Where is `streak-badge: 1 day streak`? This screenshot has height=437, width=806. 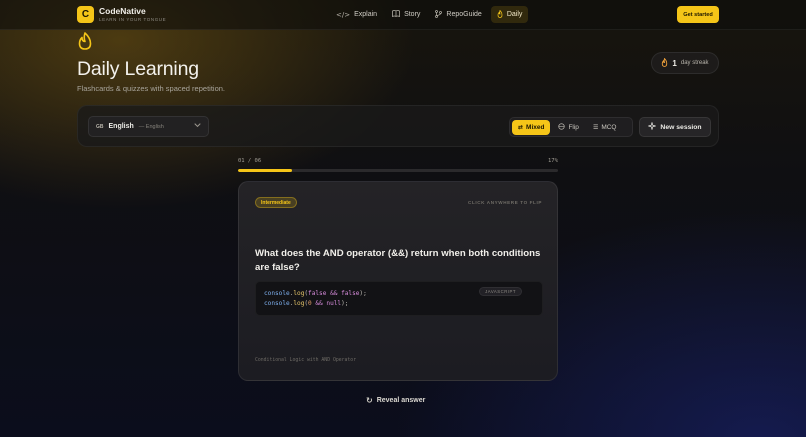
streak-badge: 1 day streak is located at coordinates (685, 63).